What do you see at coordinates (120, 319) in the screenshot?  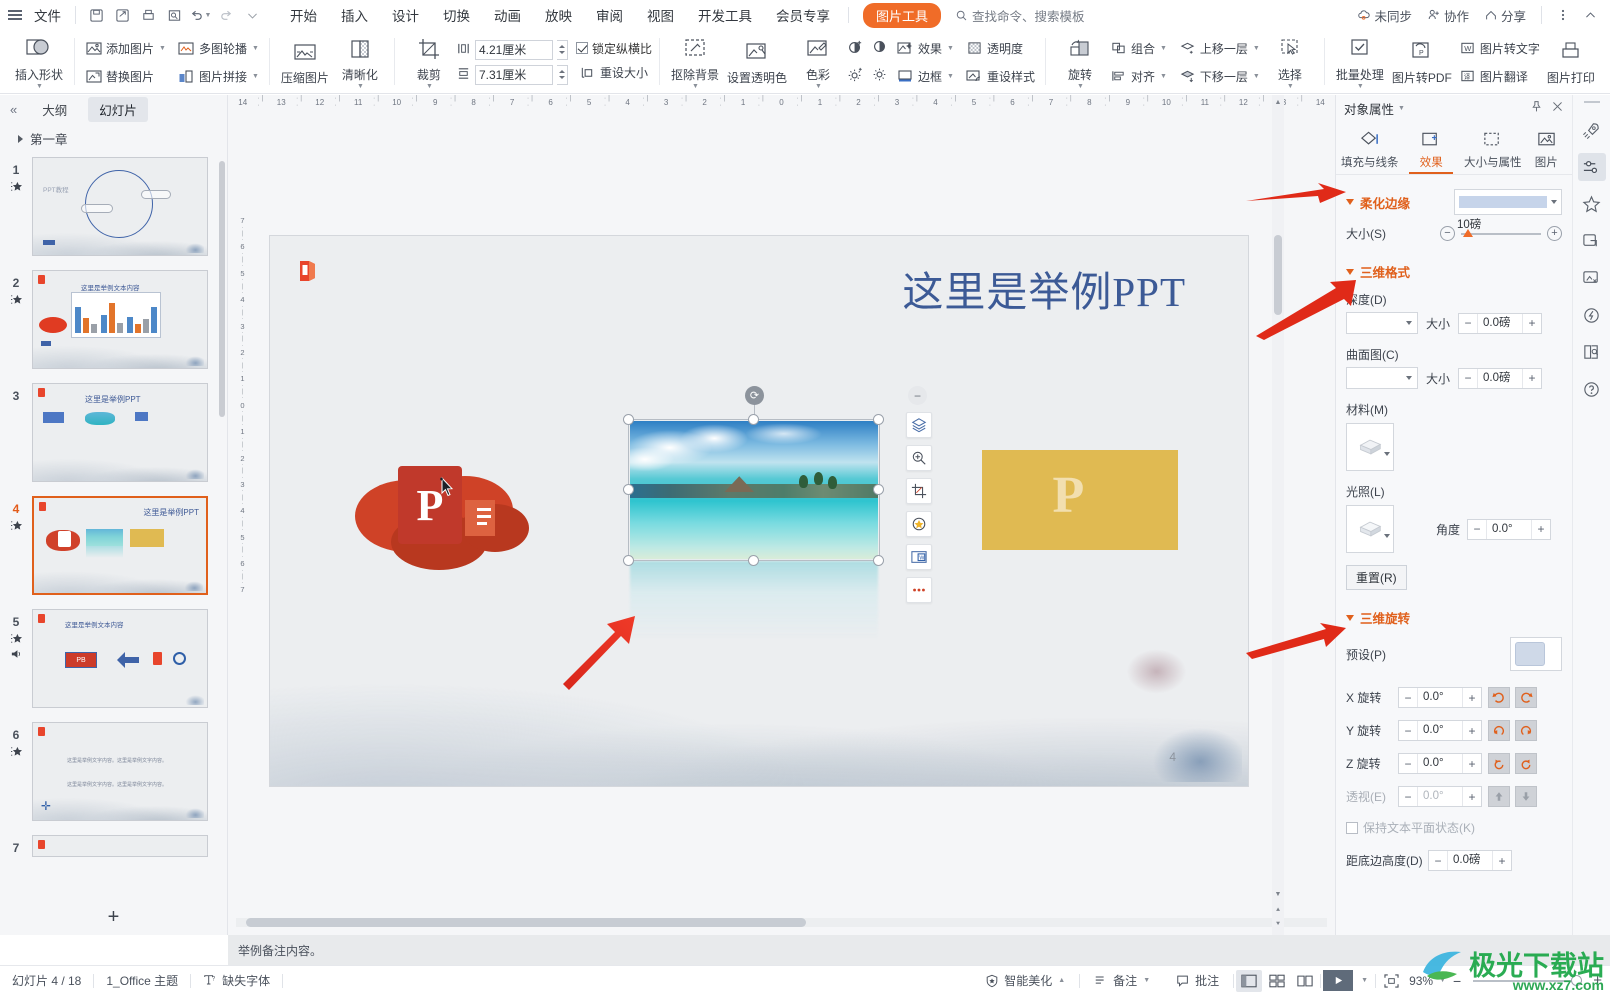 I see `slide-thumbnail: 这里是举例文本内容` at bounding box center [120, 319].